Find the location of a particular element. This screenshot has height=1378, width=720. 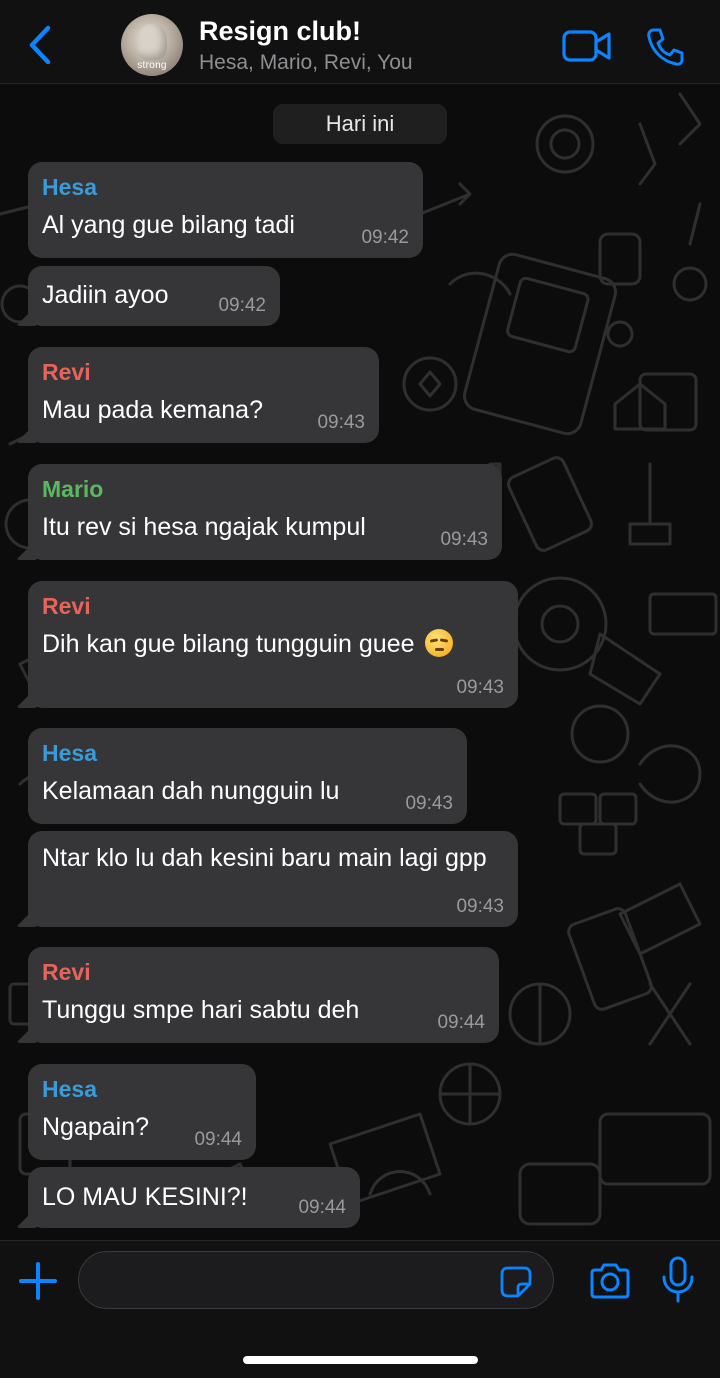

message-text: Al yang gue bilang tadi is located at coordinates (168, 225).